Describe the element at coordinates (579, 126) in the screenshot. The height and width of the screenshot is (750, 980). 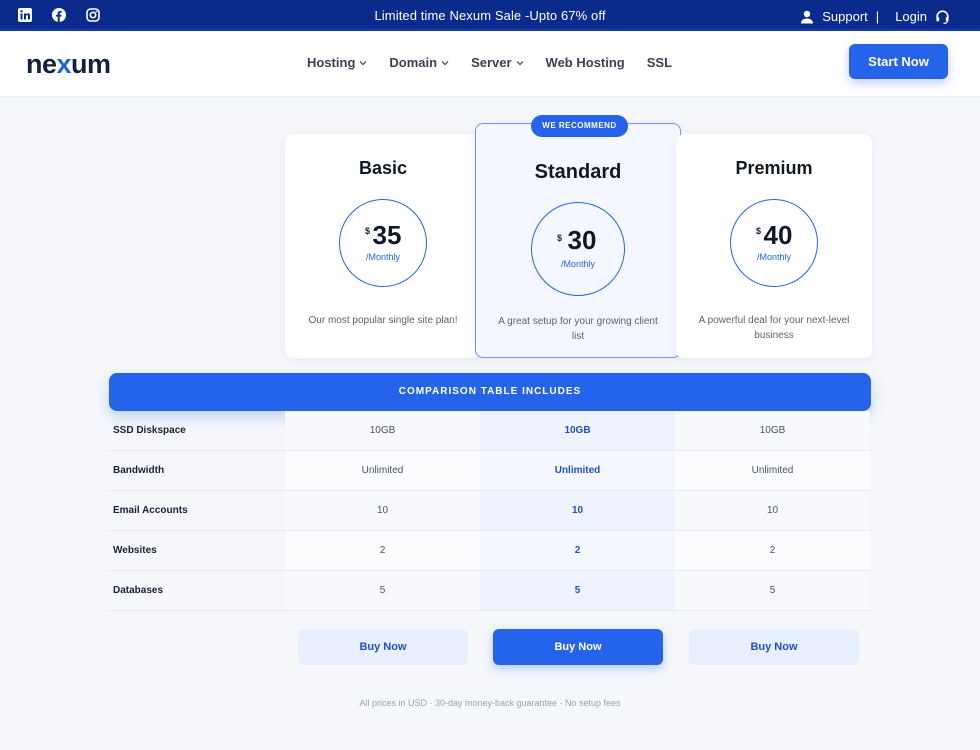
I see `recommended-badge: WE RECOMMEND` at that location.